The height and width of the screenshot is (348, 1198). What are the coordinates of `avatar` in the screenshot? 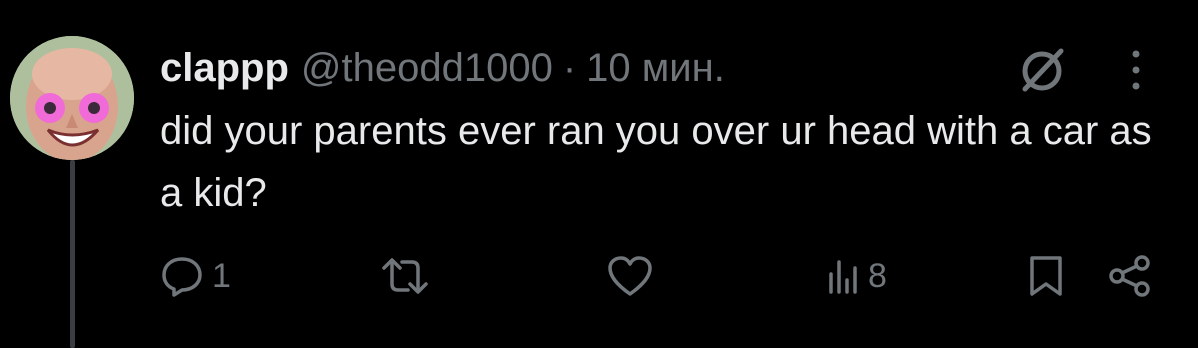 It's located at (72, 98).